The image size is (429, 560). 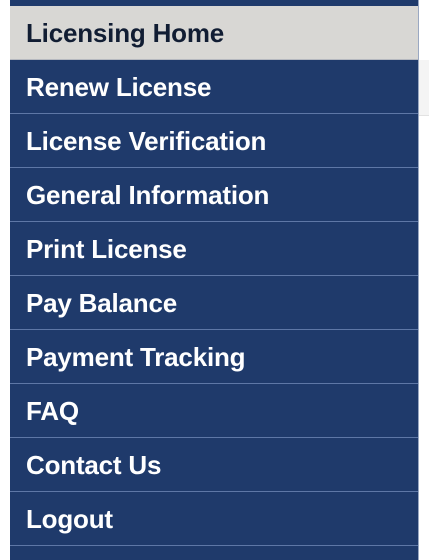 I want to click on menu-item-pay-balance: Pay Balance, so click(x=214, y=303).